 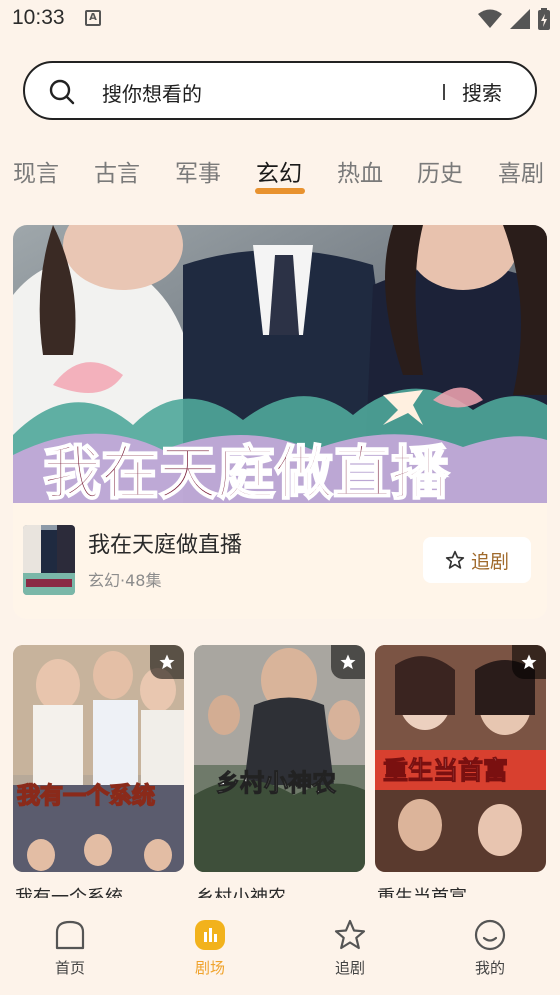 I want to click on banner-thumbnail, so click(x=49, y=560).